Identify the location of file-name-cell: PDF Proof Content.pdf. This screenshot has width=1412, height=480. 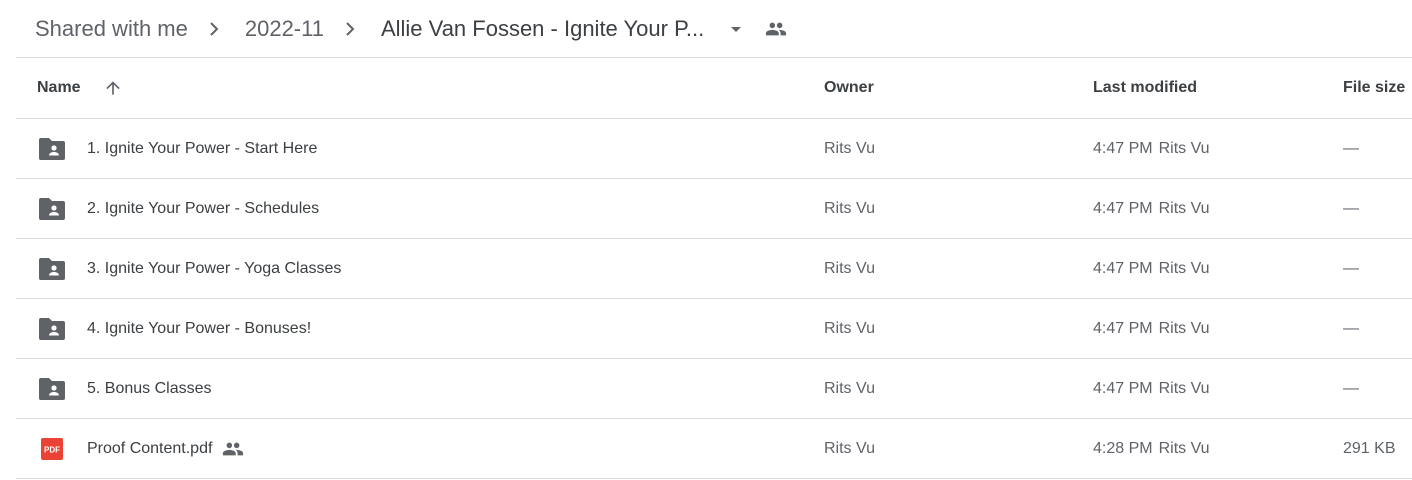
(420, 449).